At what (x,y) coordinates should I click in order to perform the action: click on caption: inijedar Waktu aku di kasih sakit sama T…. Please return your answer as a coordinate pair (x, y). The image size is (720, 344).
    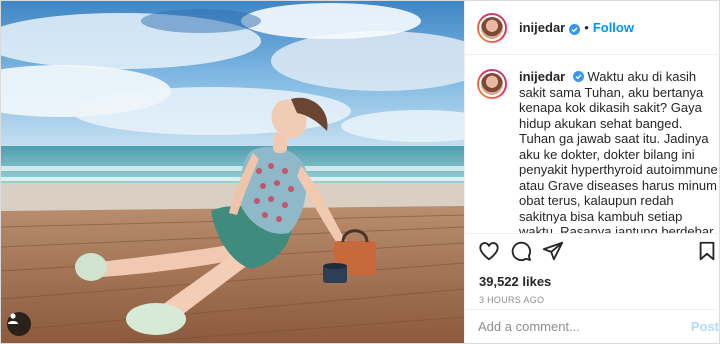
    Looking at the image, I should click on (619, 151).